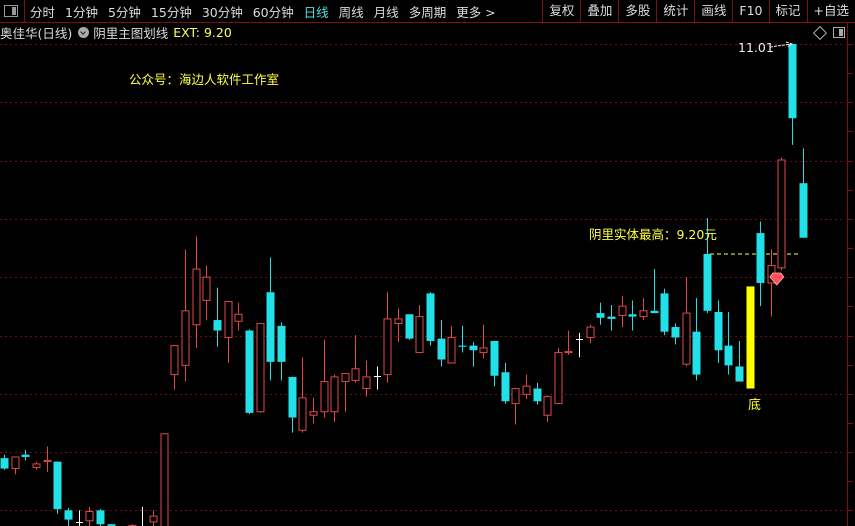 The height and width of the screenshot is (526, 855). Describe the element at coordinates (42, 11) in the screenshot. I see `tab-period-0: 分时` at that location.